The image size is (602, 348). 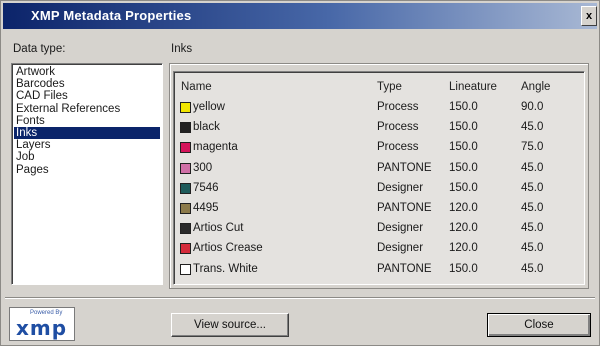 What do you see at coordinates (206, 127) in the screenshot?
I see `ink-row-name: black` at bounding box center [206, 127].